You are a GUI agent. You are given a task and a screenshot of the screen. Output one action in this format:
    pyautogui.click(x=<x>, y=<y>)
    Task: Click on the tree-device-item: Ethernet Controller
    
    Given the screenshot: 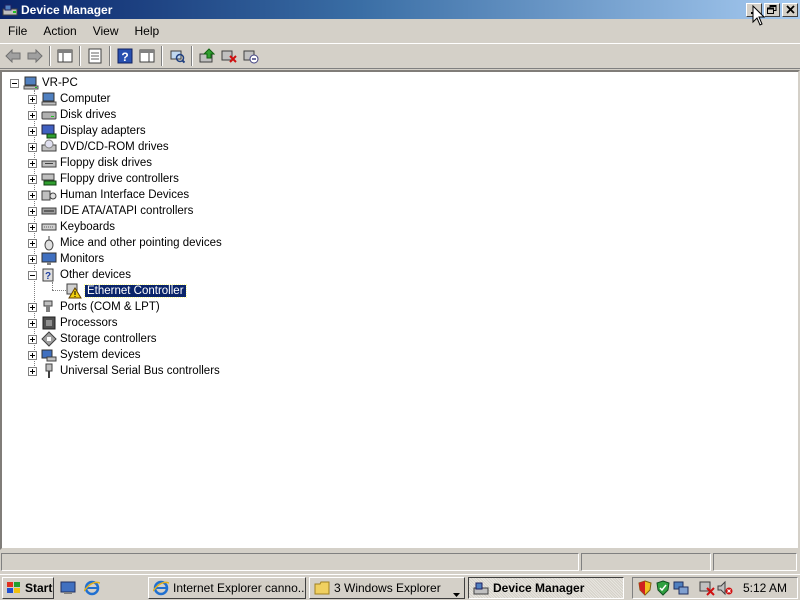 What is the action you would take?
    pyautogui.click(x=126, y=291)
    